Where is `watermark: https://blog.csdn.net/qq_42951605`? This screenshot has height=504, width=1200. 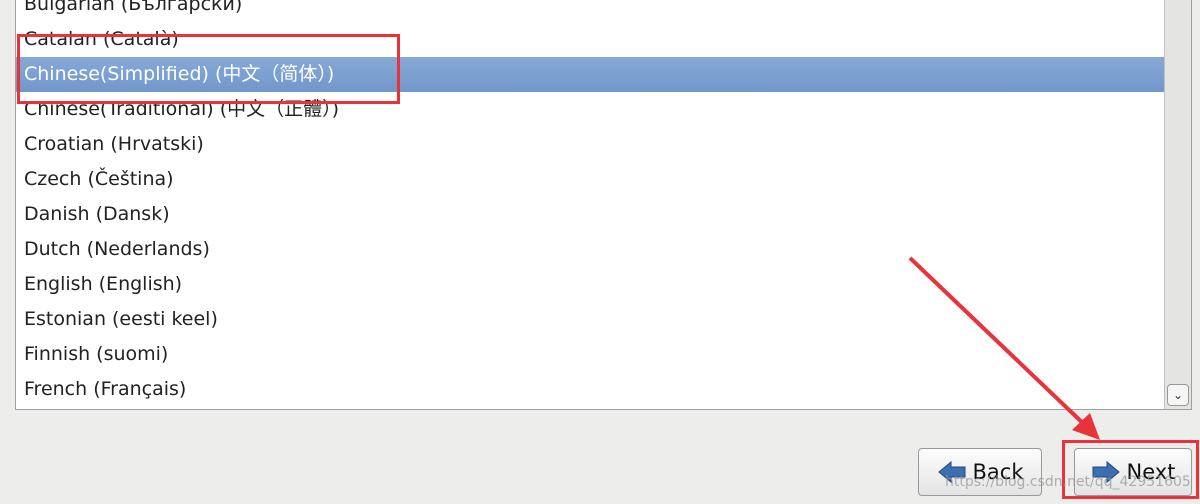 watermark: https://blog.csdn.net/qq_42951605 is located at coordinates (1068, 482).